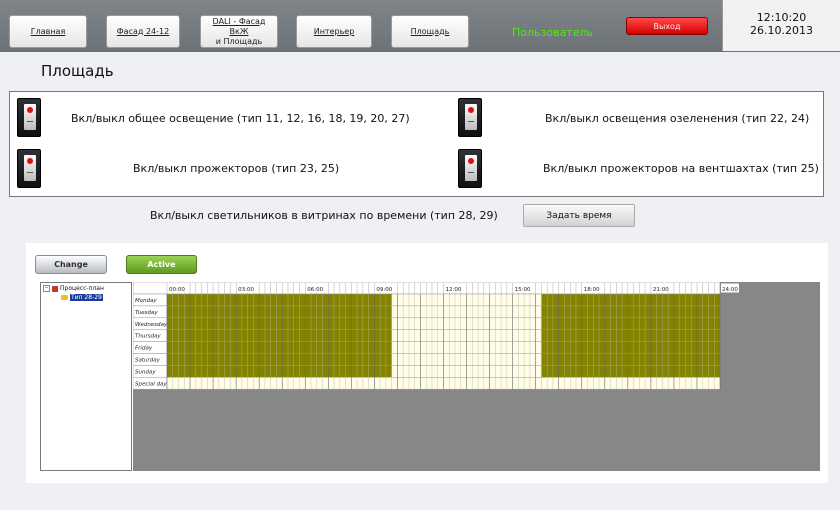  Describe the element at coordinates (592, 290) in the screenshot. I see `hour-label: 18:00` at that location.